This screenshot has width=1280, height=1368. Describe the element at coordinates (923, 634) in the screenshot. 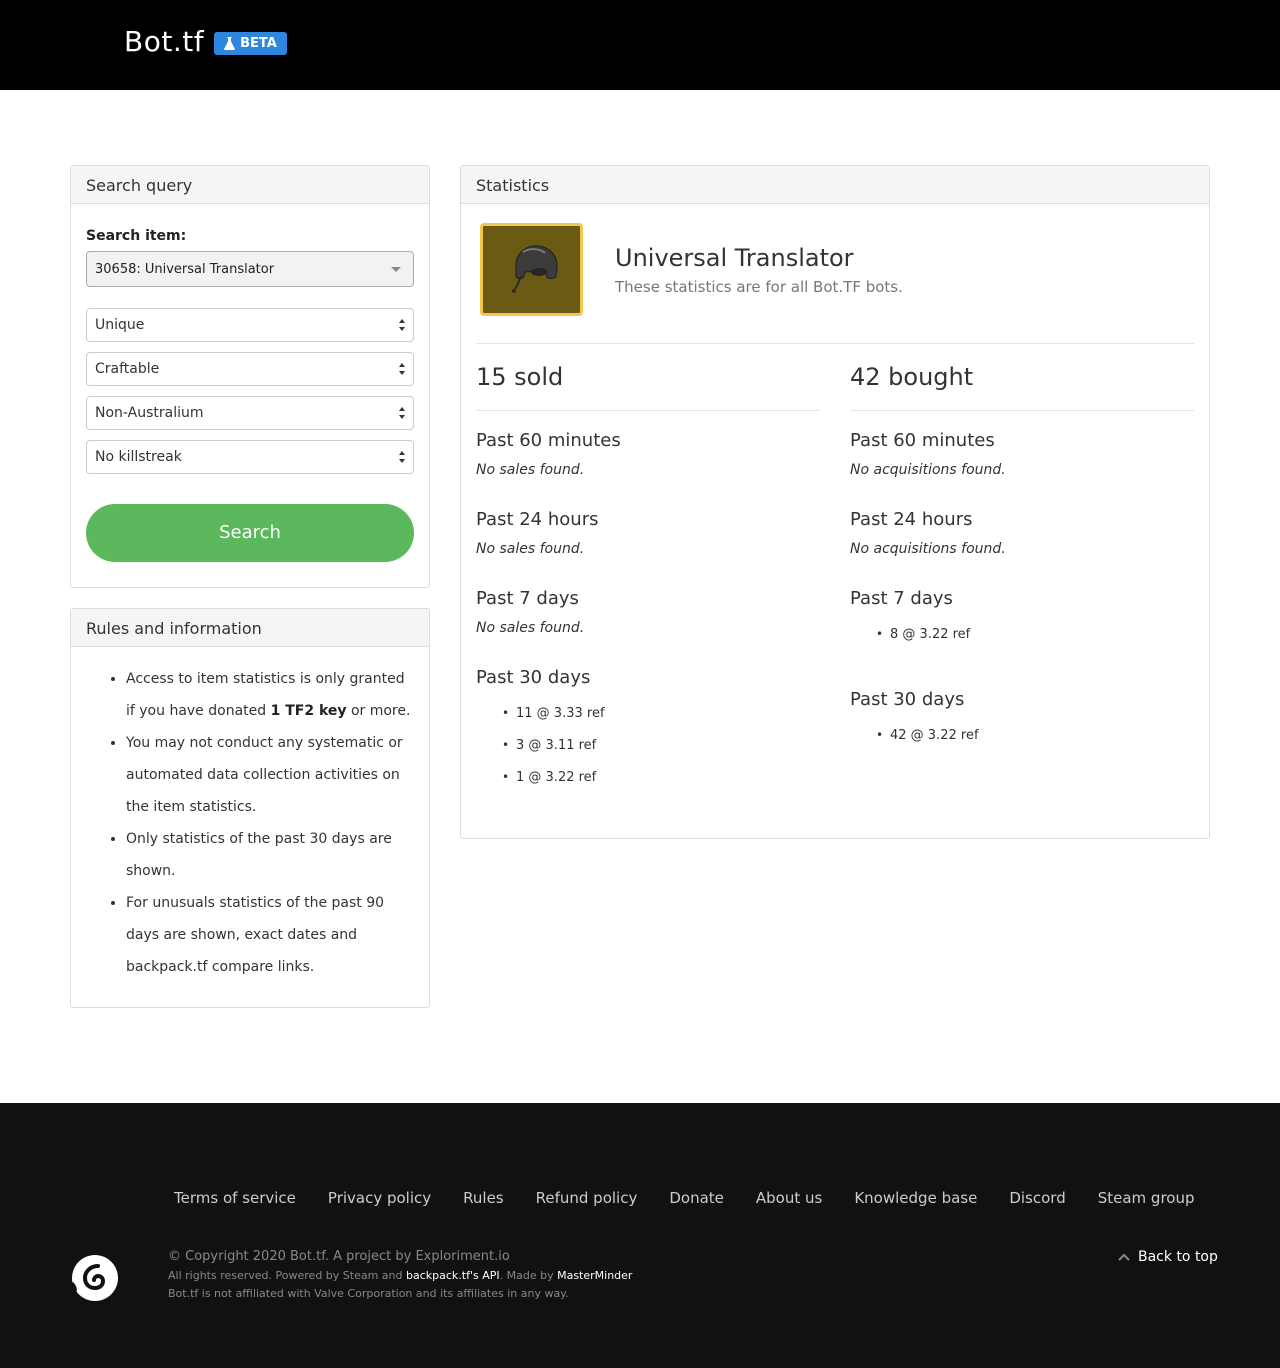

I see `acquisition-entry: 8 @ 3.22 ref` at that location.